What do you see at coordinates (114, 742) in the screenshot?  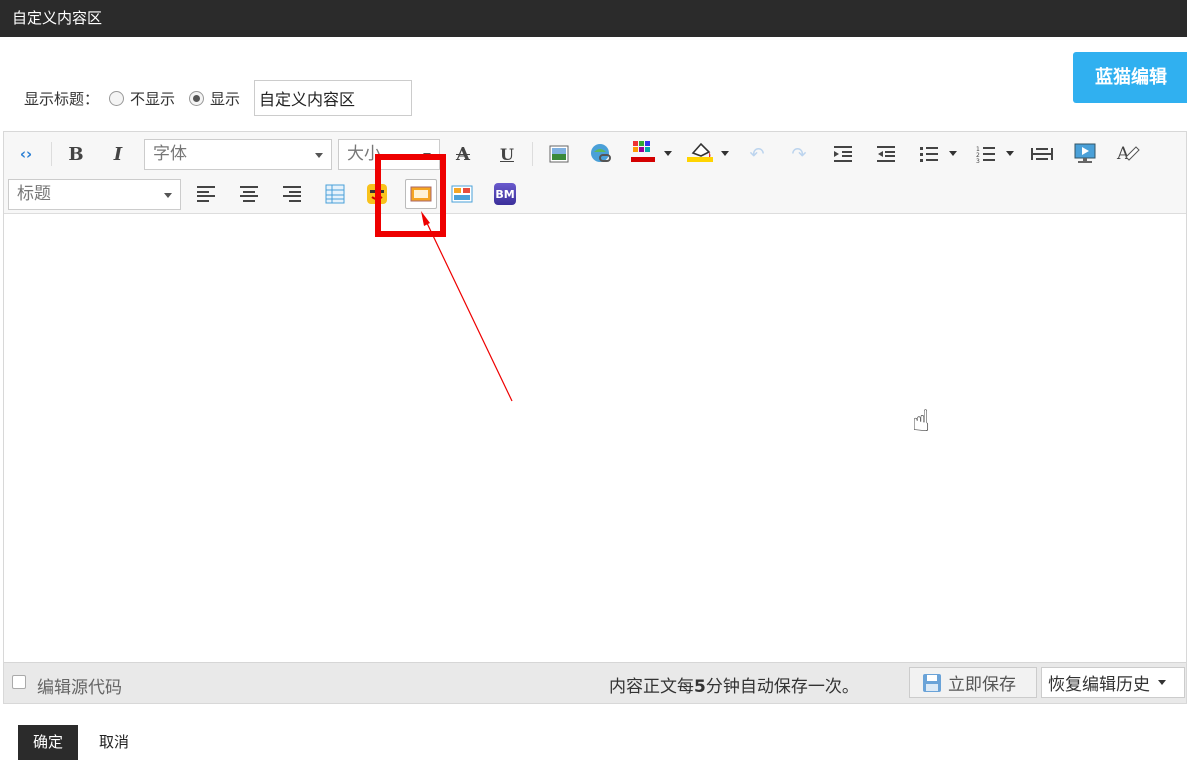 I see `cancel-button: 取消` at bounding box center [114, 742].